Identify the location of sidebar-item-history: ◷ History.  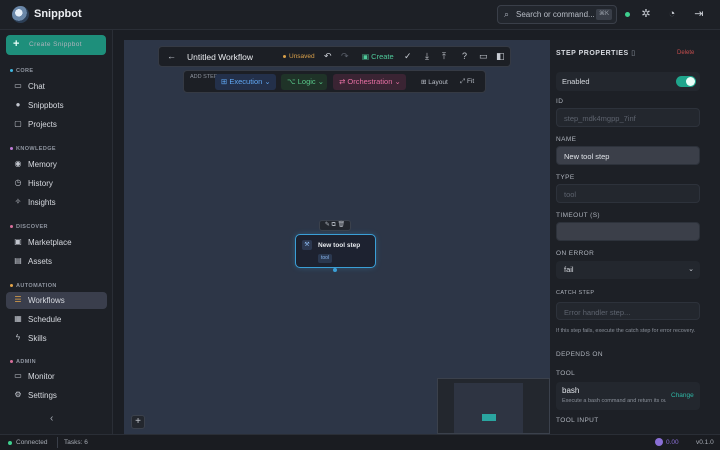
(56, 183).